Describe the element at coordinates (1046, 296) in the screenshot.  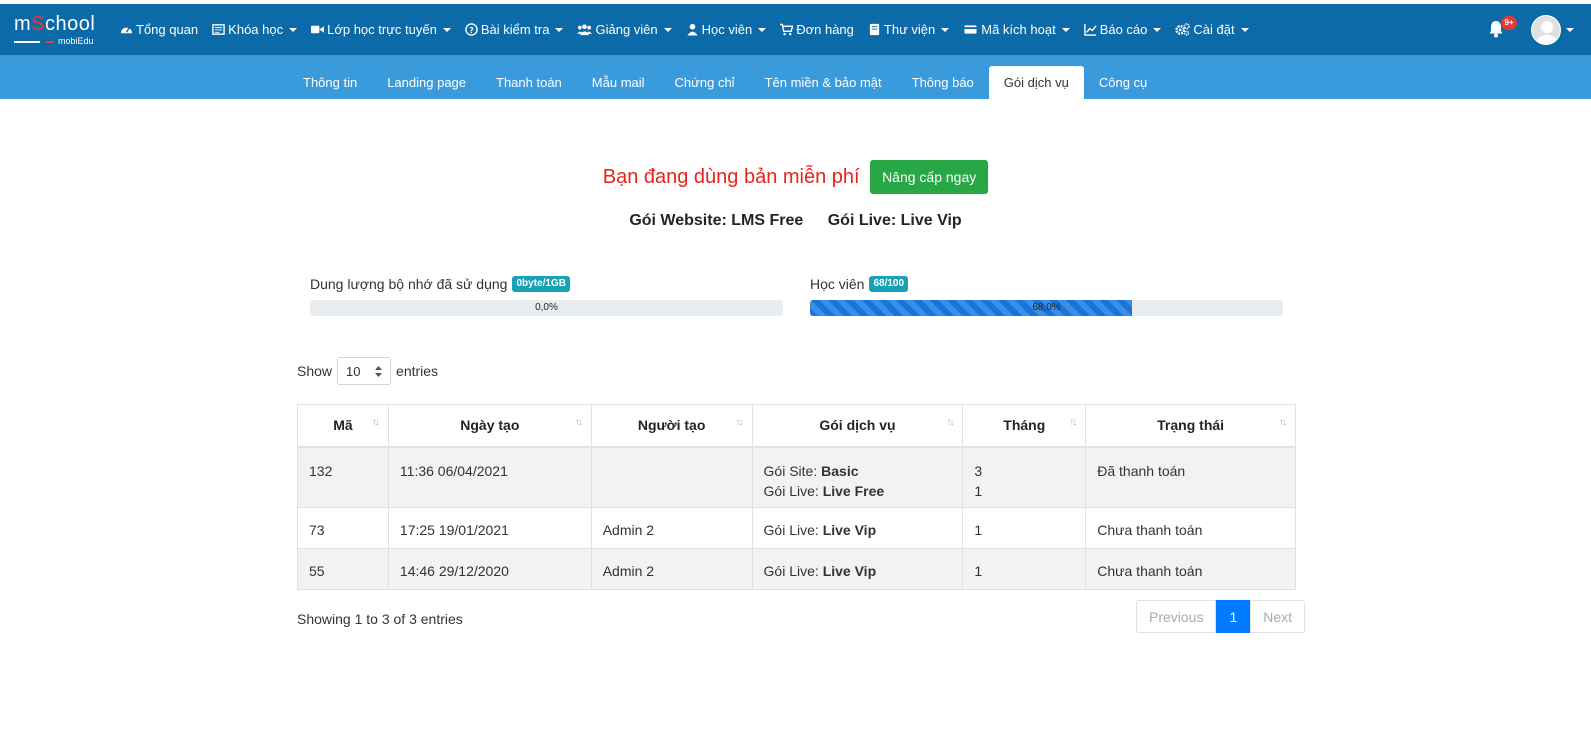
I see `students-usage: Học viên 68/100 68,0%` at that location.